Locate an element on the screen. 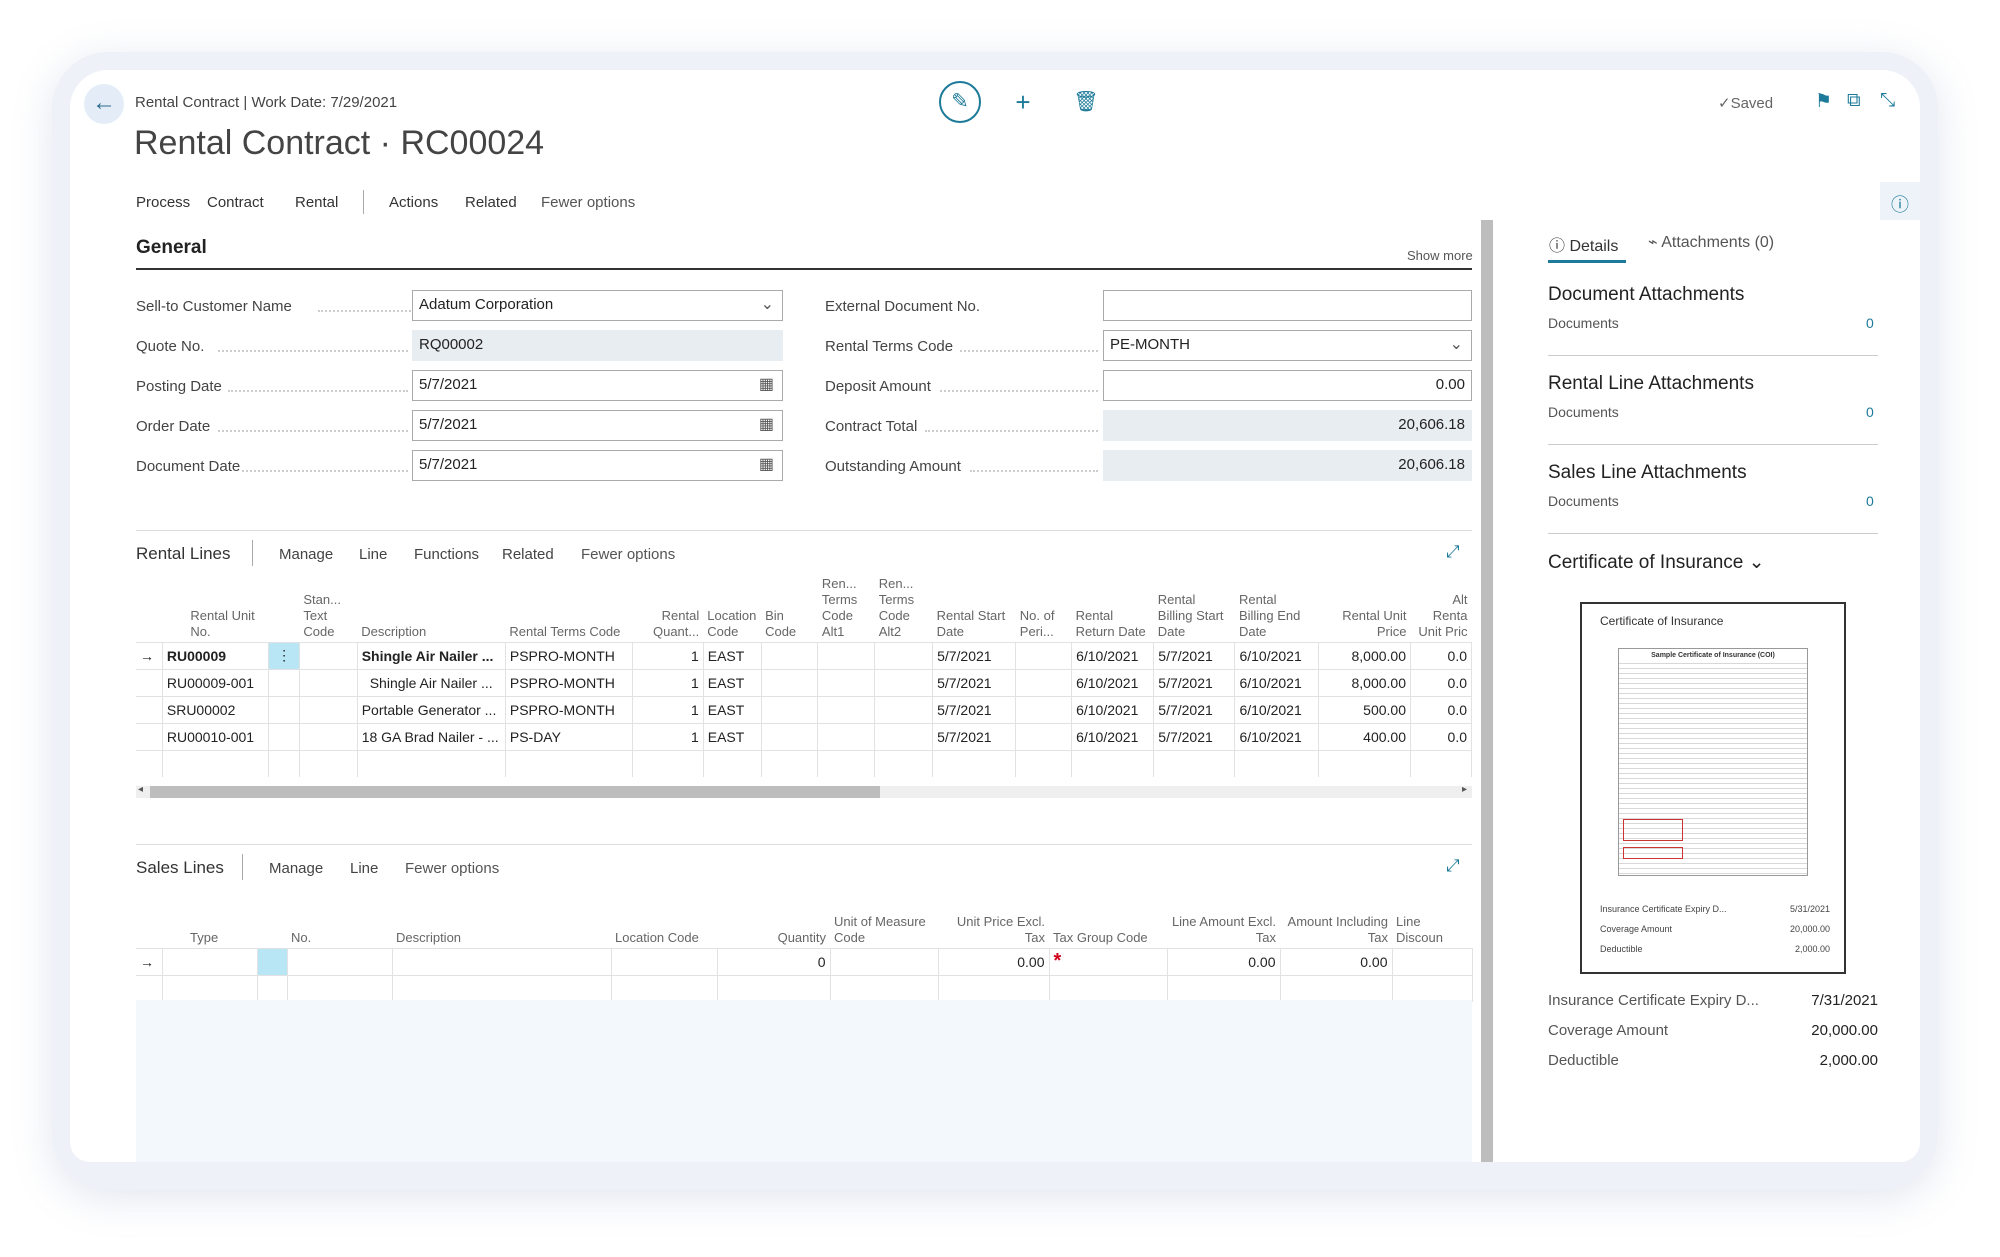 Image resolution: width=2000 pixels, height=1257 pixels. col-rental-start-date: Rental Start Date is located at coordinates (974, 607).